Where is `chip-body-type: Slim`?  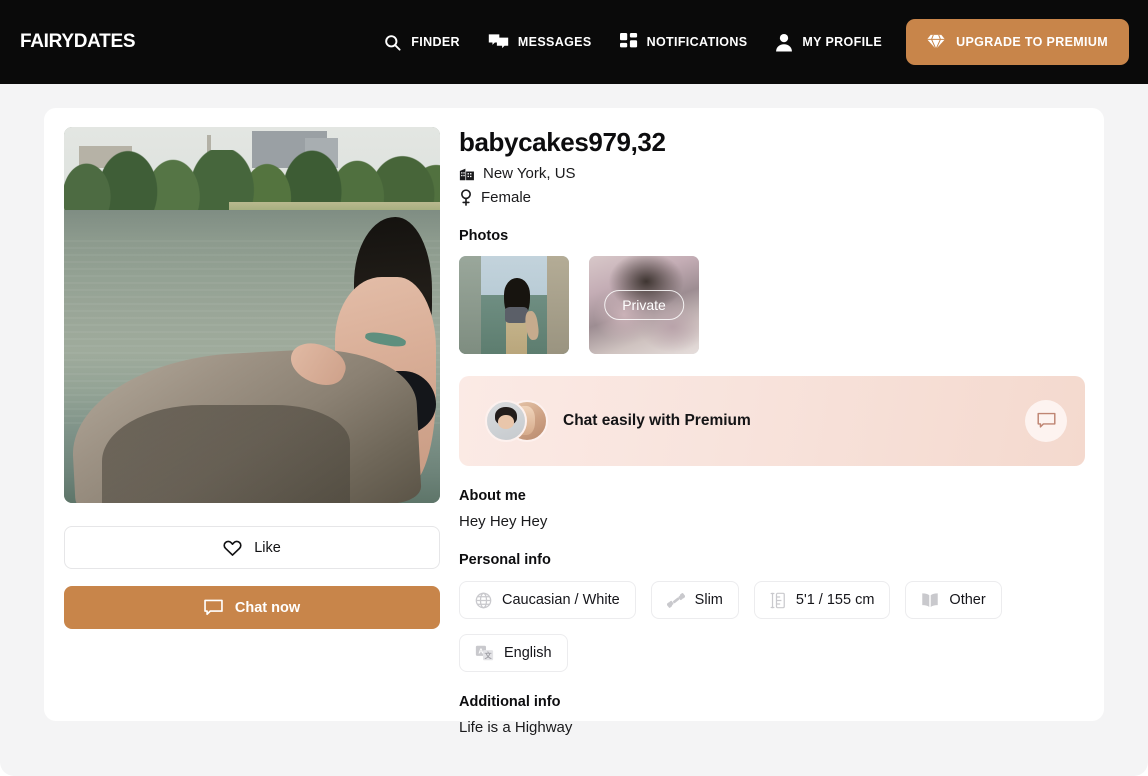 chip-body-type: Slim is located at coordinates (694, 600).